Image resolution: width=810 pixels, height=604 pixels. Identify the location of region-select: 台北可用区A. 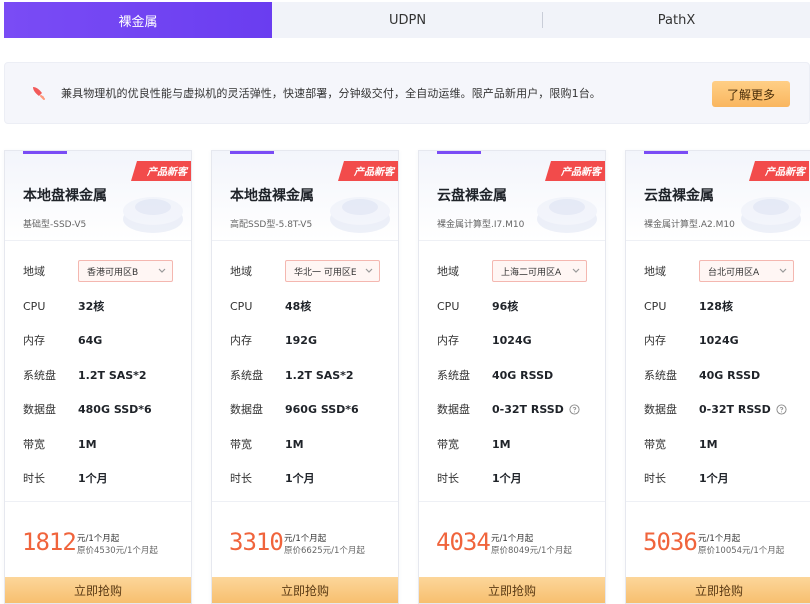
(746, 271).